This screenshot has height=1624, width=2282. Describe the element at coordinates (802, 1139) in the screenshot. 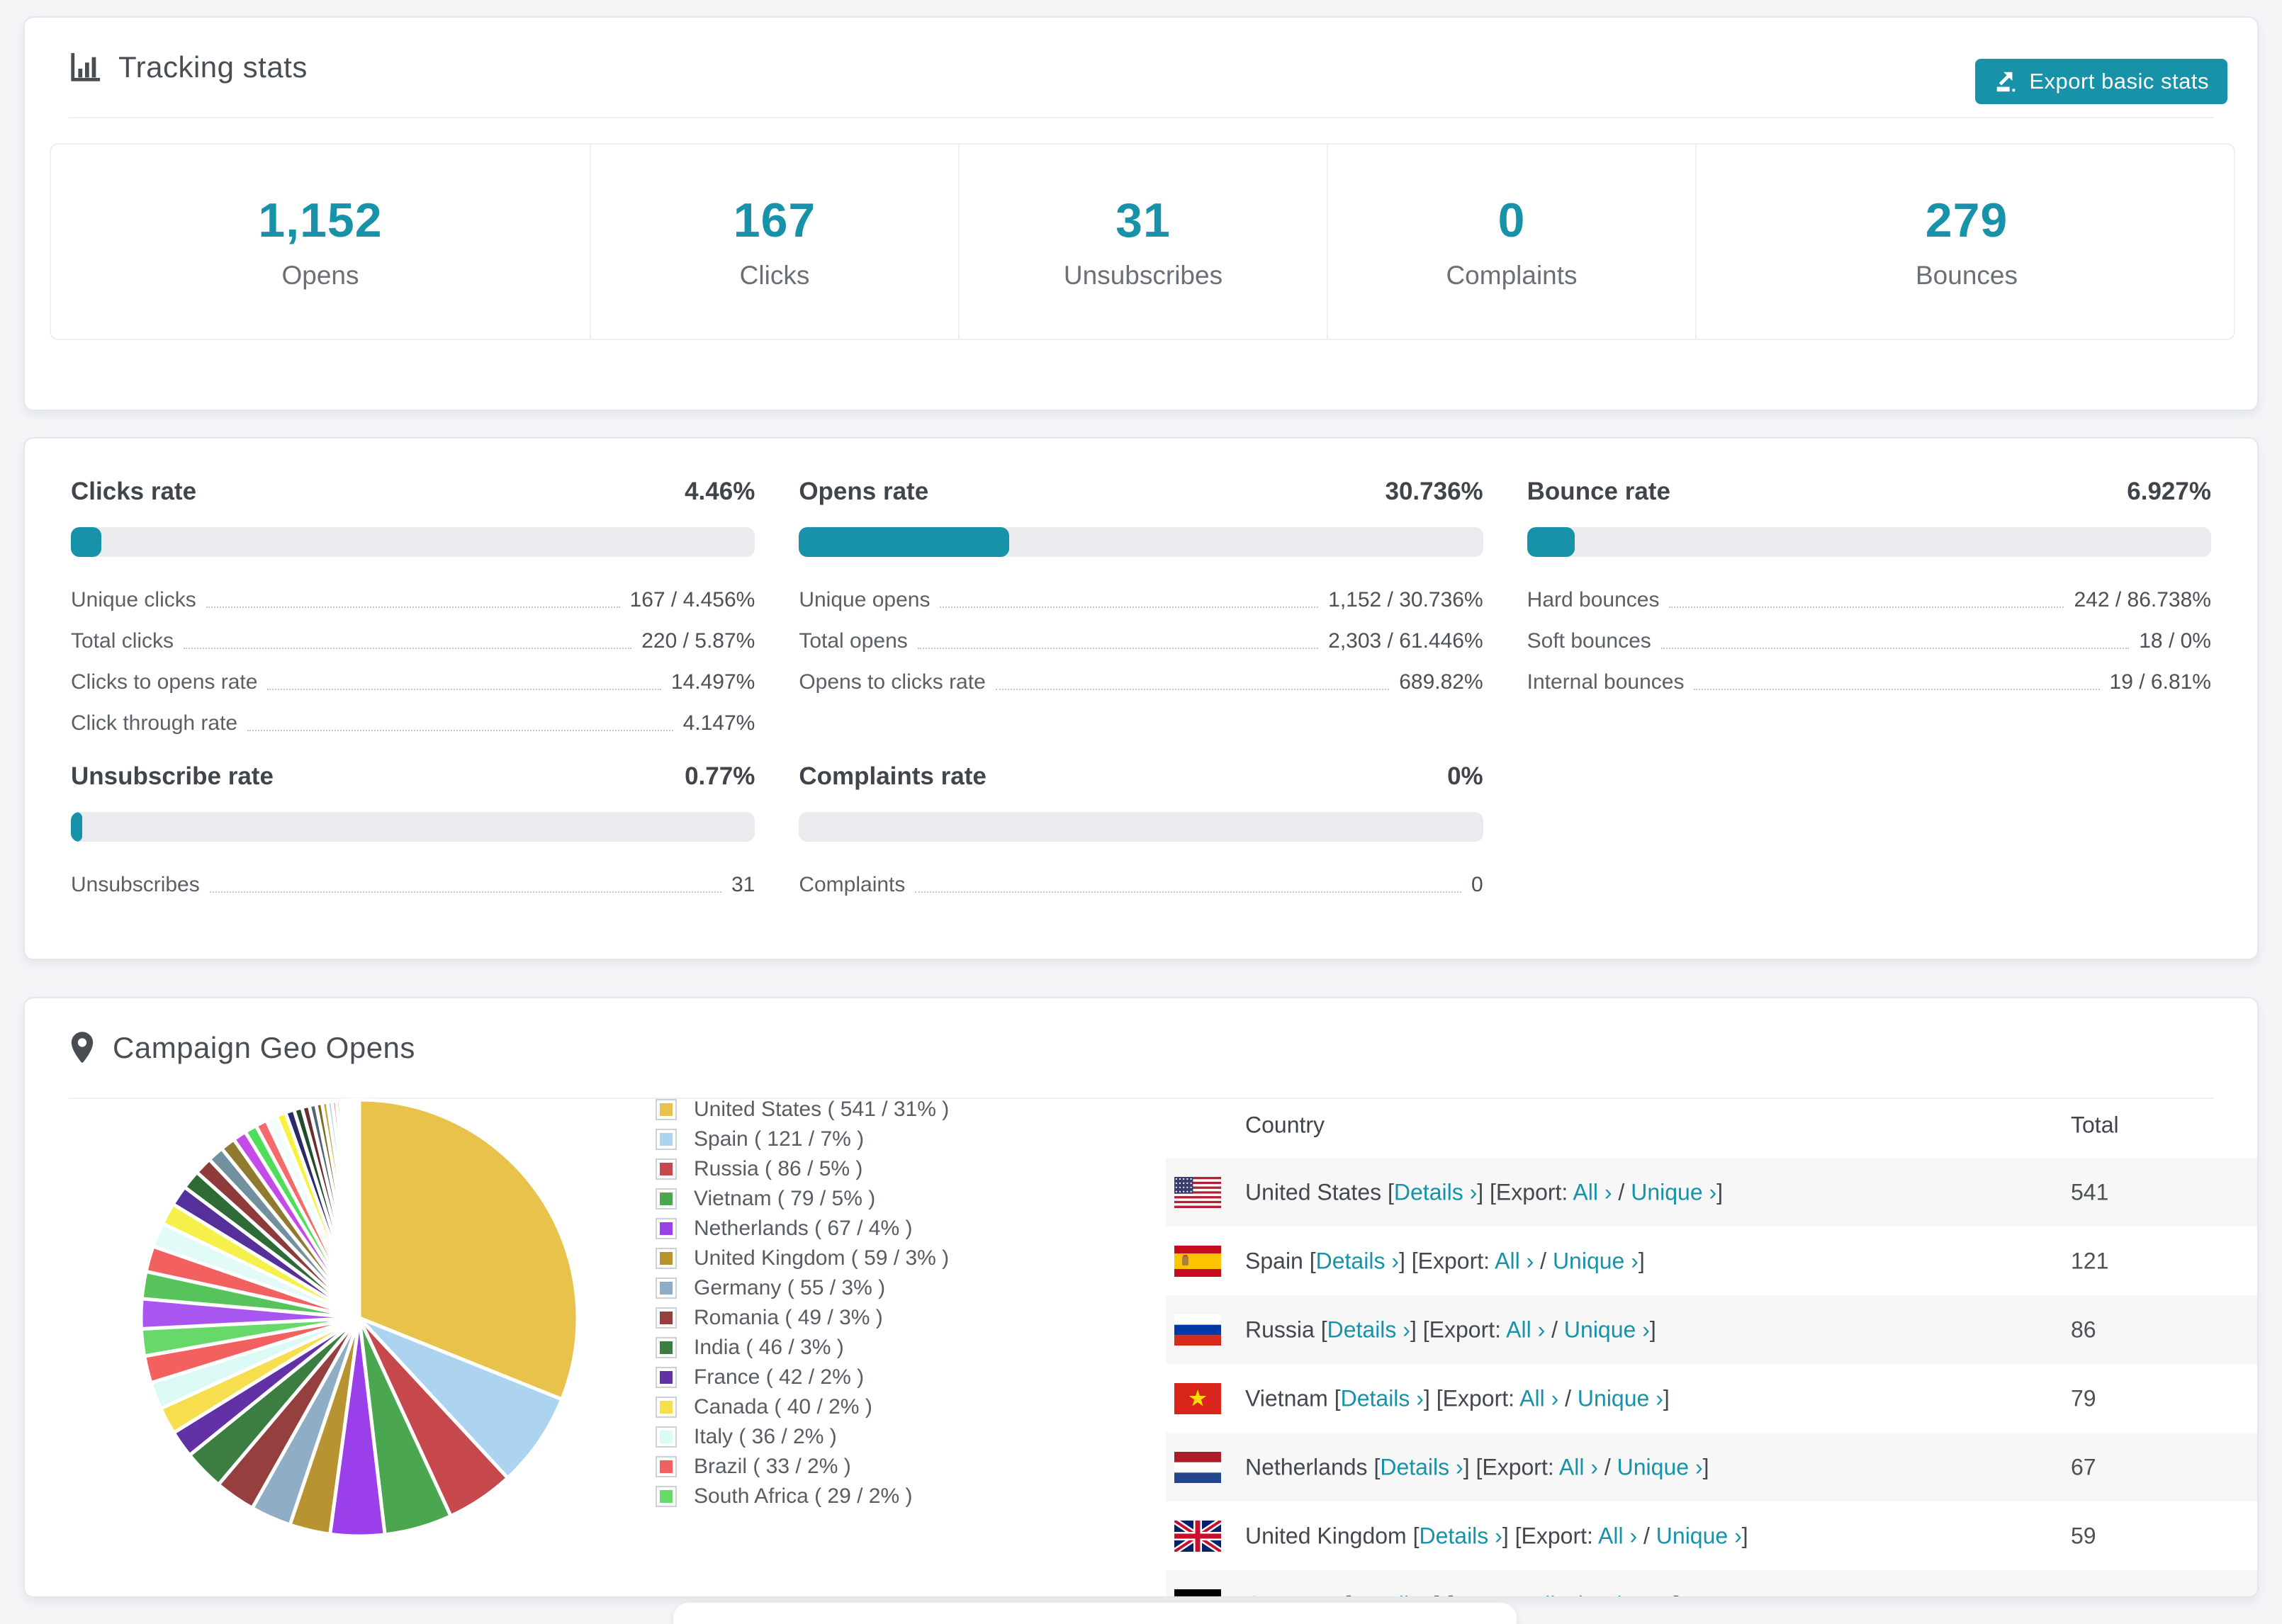

I see `legend-item-spain: Spain ( 121 / 7% )` at that location.